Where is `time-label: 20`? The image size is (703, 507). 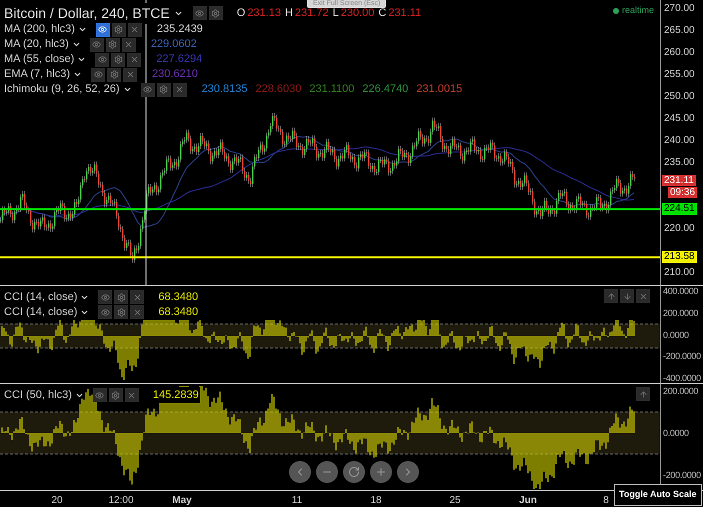 time-label: 20 is located at coordinates (57, 500).